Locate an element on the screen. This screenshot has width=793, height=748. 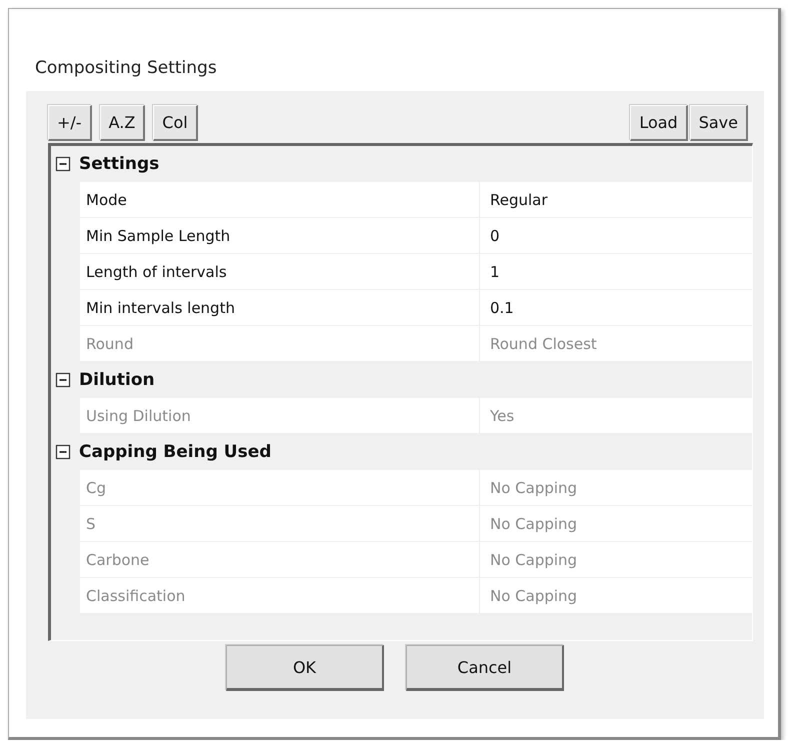
property-row: Min intervals length 0.1 is located at coordinates (416, 308).